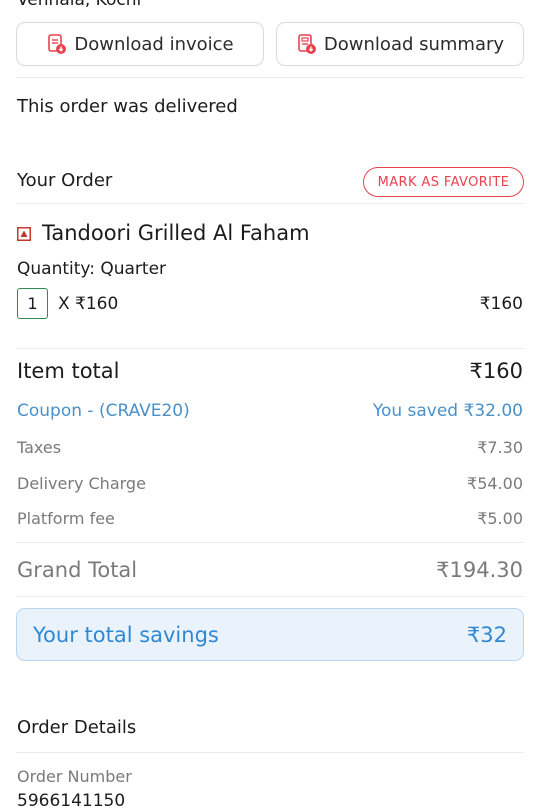 This screenshot has width=540, height=808. What do you see at coordinates (68, 371) in the screenshot?
I see `item-total-label: Item total` at bounding box center [68, 371].